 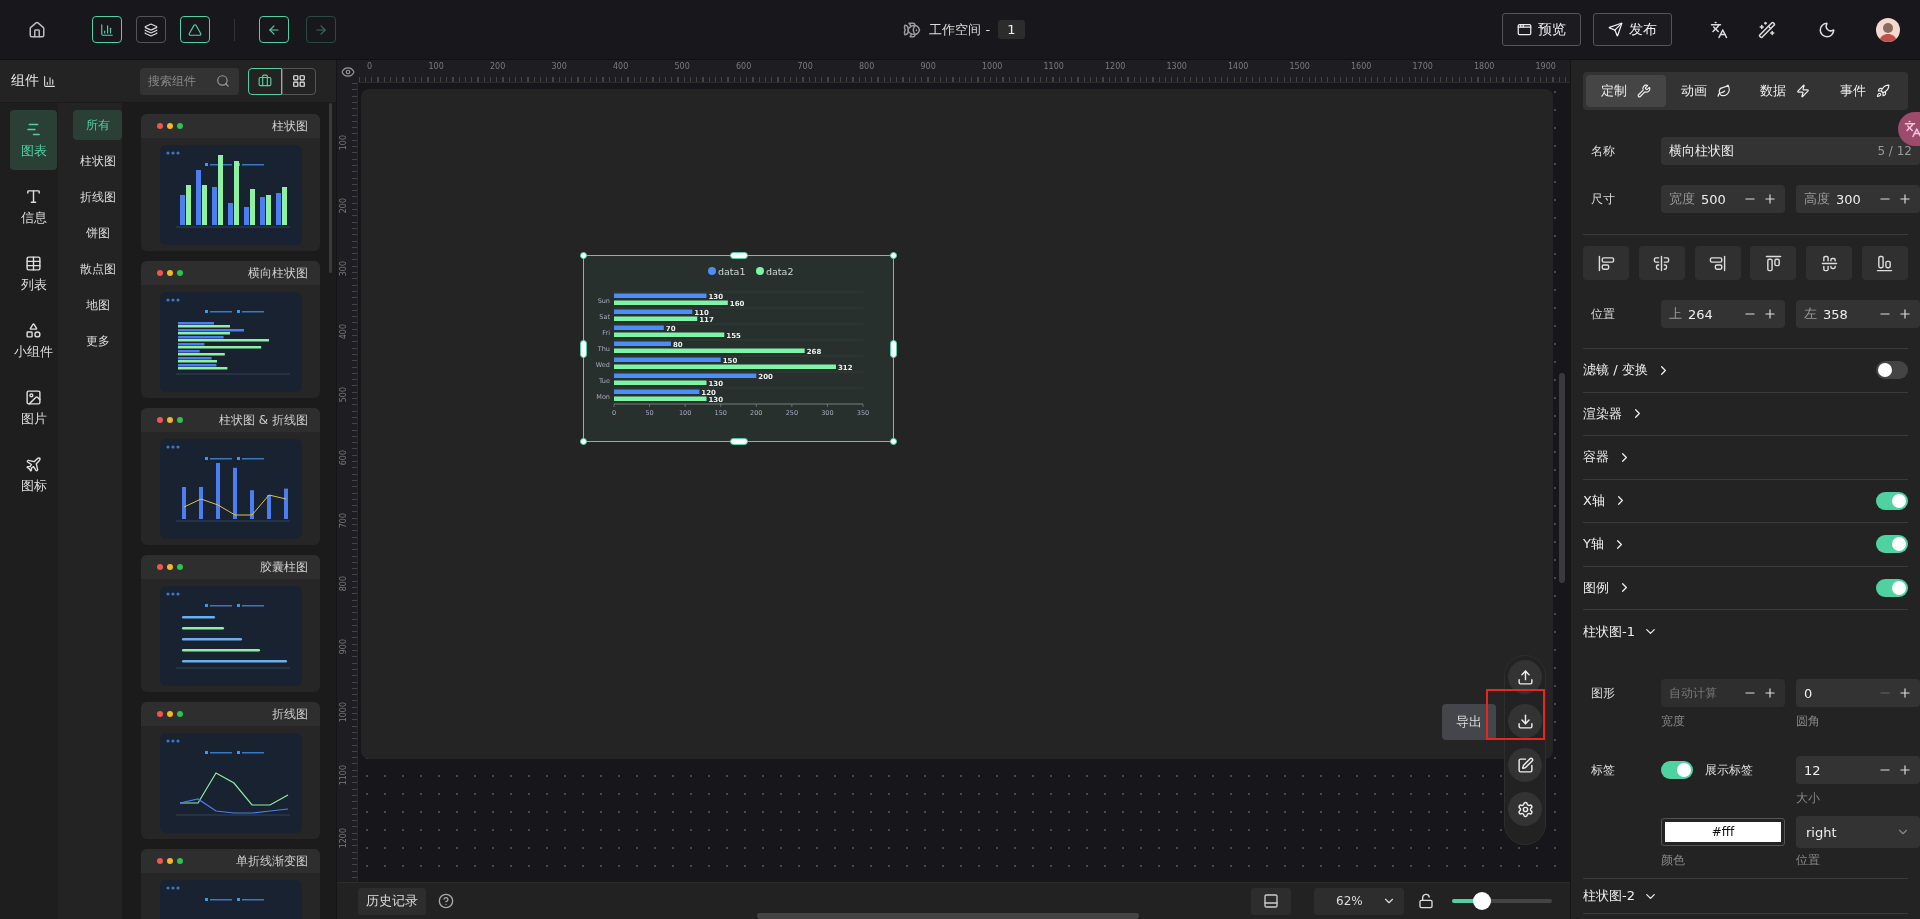 I want to click on section-header: Y轴, so click(x=1605, y=544).